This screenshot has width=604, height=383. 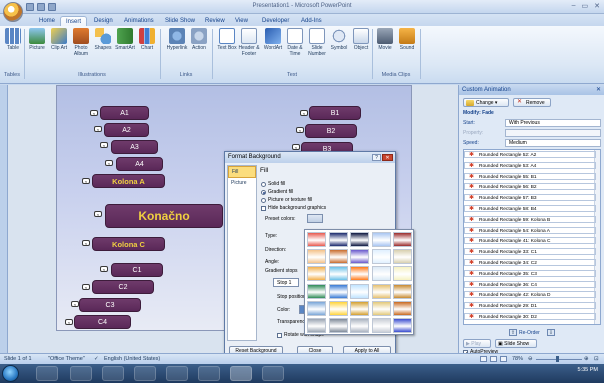 I want to click on tab-design: Design, so click(x=103, y=21).